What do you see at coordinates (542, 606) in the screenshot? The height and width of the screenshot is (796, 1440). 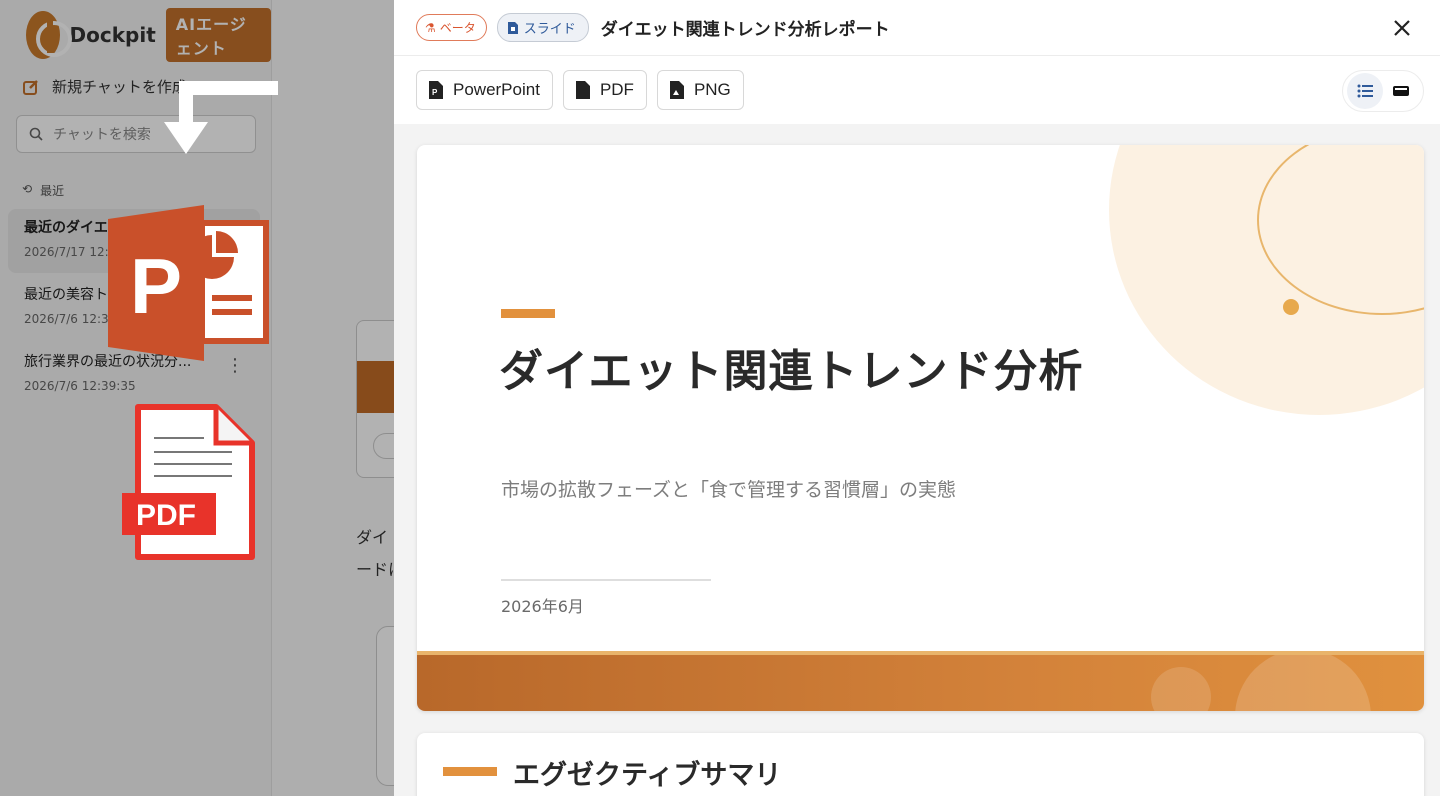 I see `slide-date: 2026年6月` at bounding box center [542, 606].